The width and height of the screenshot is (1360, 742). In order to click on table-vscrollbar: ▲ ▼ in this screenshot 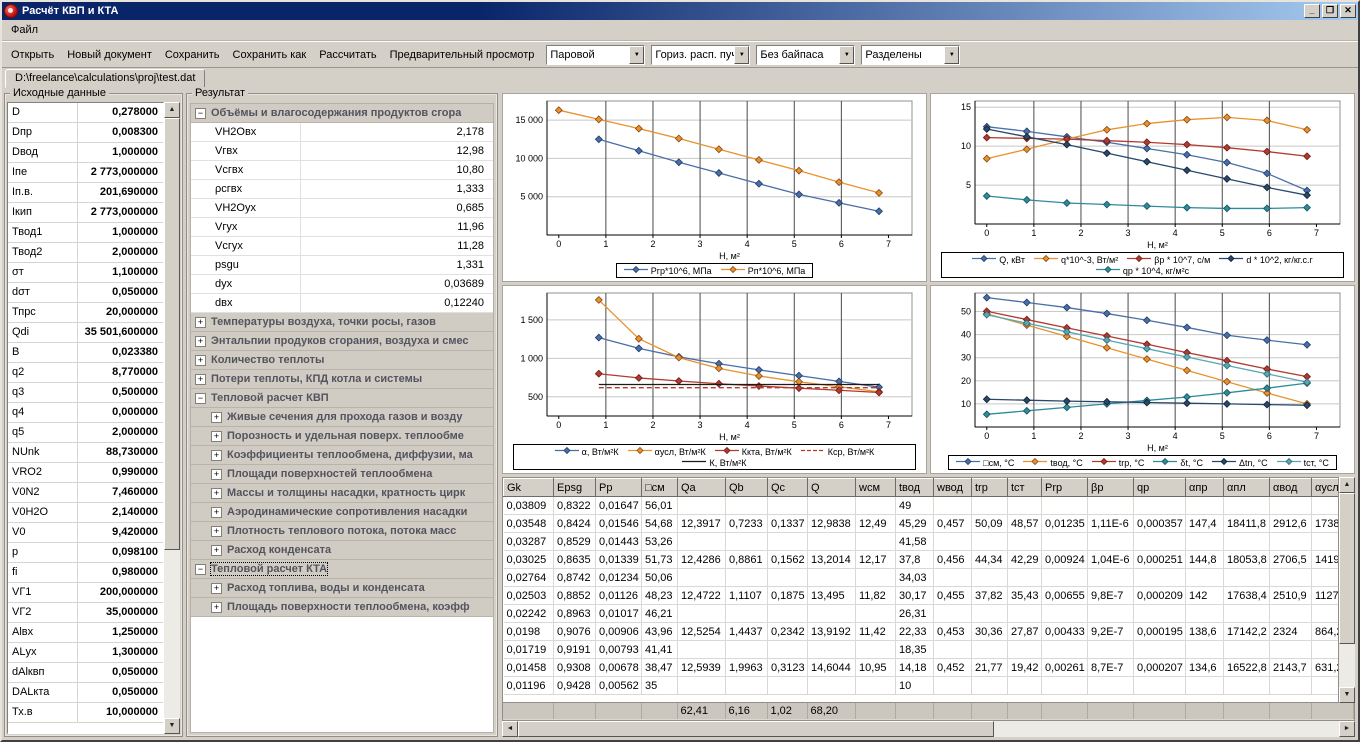, I will do `click(1347, 590)`.